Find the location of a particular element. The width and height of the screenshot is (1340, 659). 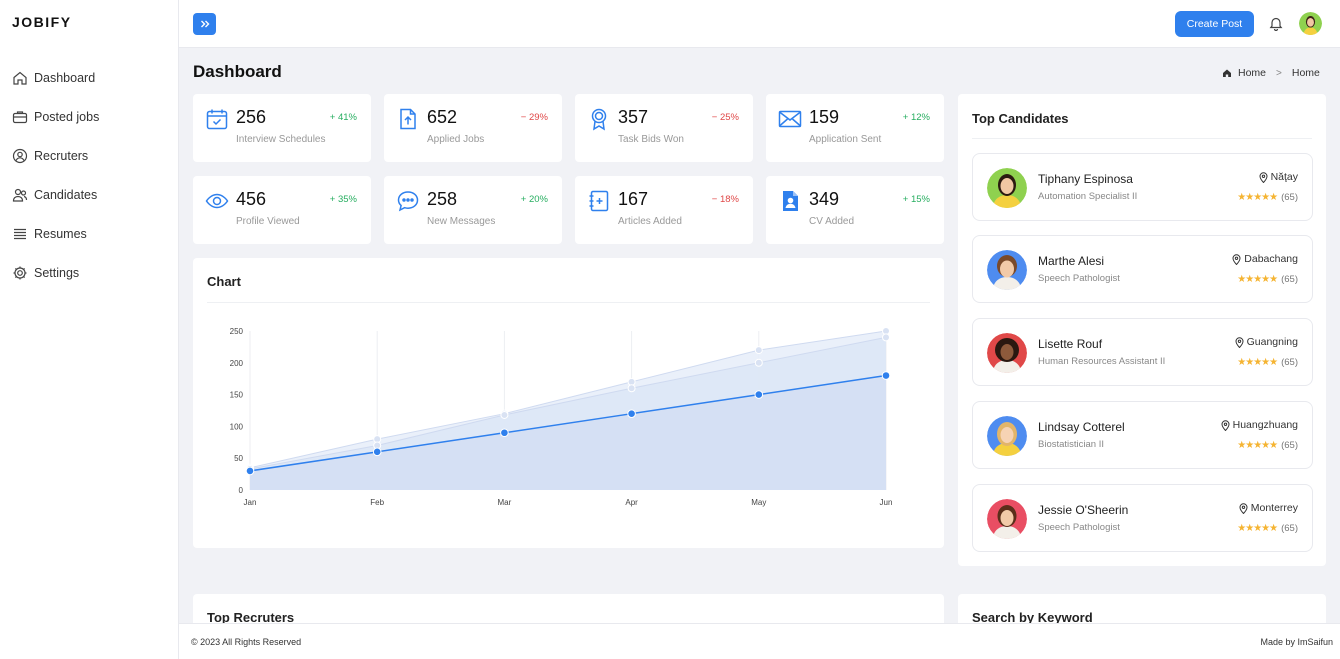

user-avatar is located at coordinates (1310, 23).